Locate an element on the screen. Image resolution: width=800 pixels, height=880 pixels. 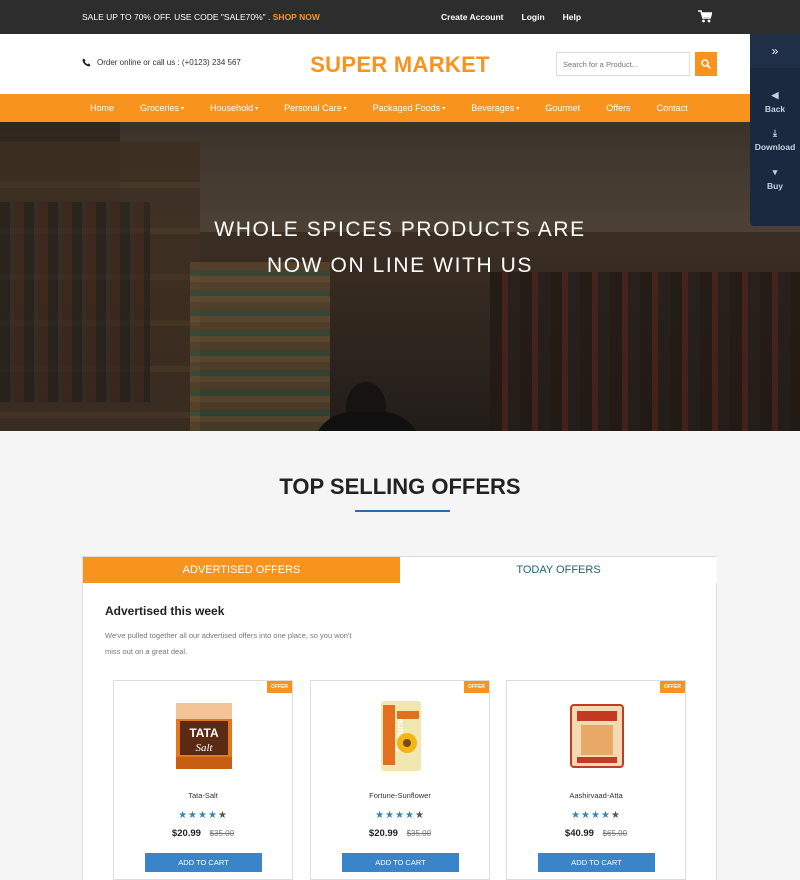
nav-item-beverages: Beverages ▾ is located at coordinates (495, 108).